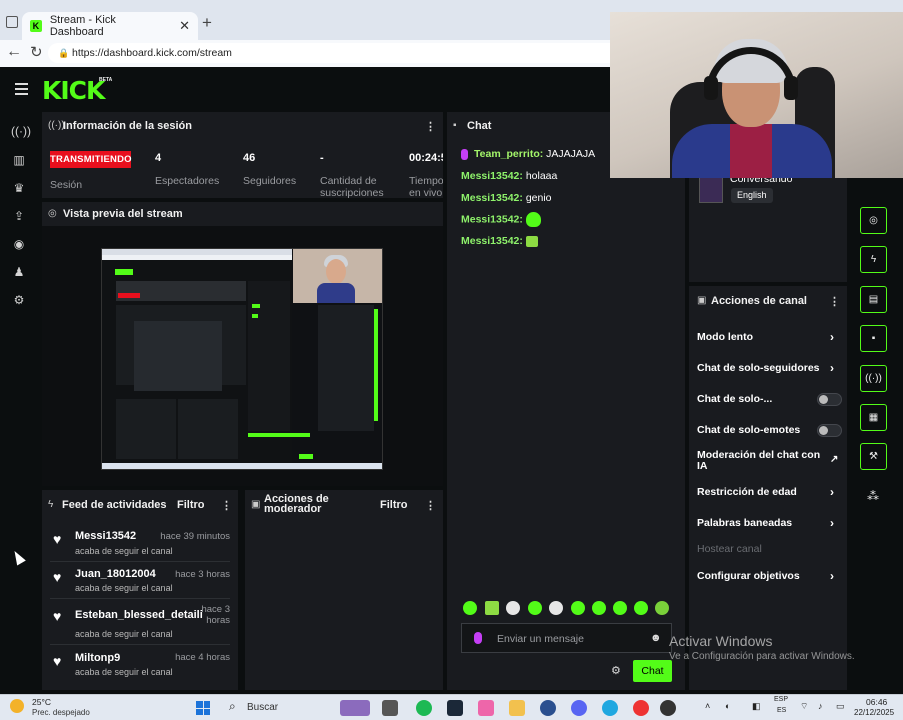 The height and width of the screenshot is (720, 903). What do you see at coordinates (756, 706) in the screenshot?
I see `tray-icon: ◧` at bounding box center [756, 706].